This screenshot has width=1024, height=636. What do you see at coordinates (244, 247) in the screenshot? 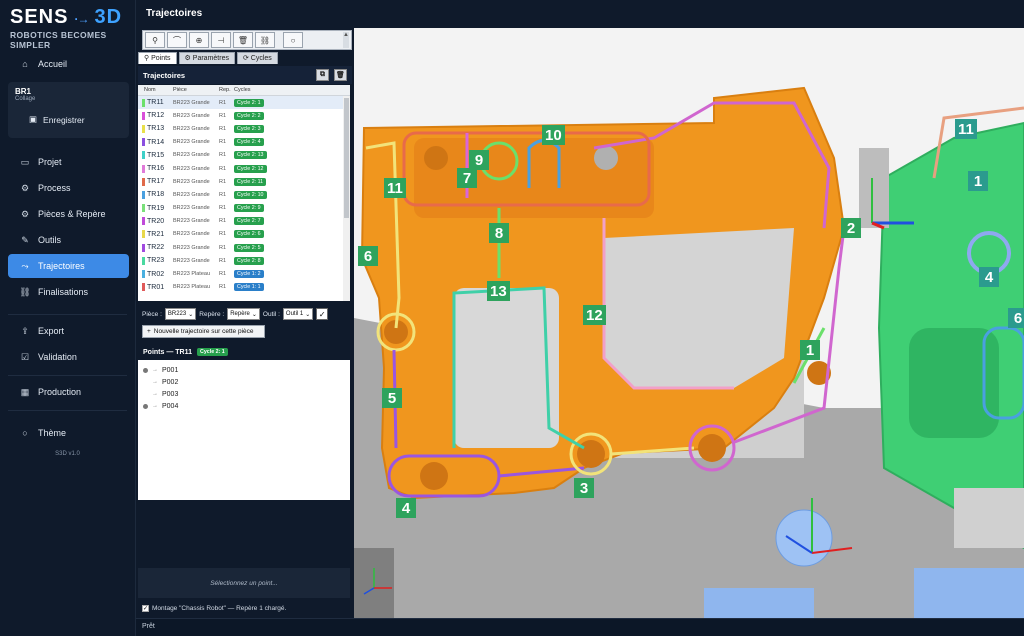
I see `table-row: TR22 BR223 Grande R1 Cycle 2: 5` at bounding box center [244, 247].